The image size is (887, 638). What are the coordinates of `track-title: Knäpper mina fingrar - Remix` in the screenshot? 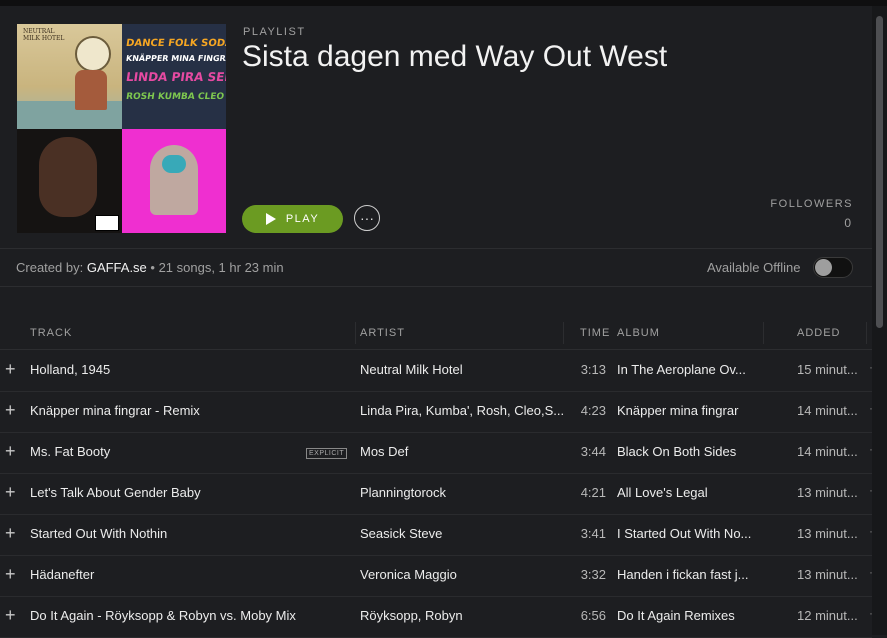 It's located at (165, 410).